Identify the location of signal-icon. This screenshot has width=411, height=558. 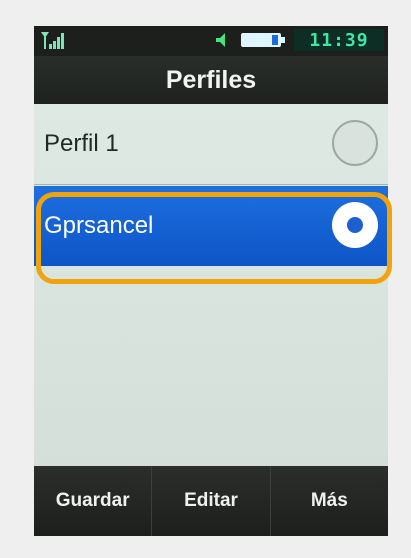
(52, 40).